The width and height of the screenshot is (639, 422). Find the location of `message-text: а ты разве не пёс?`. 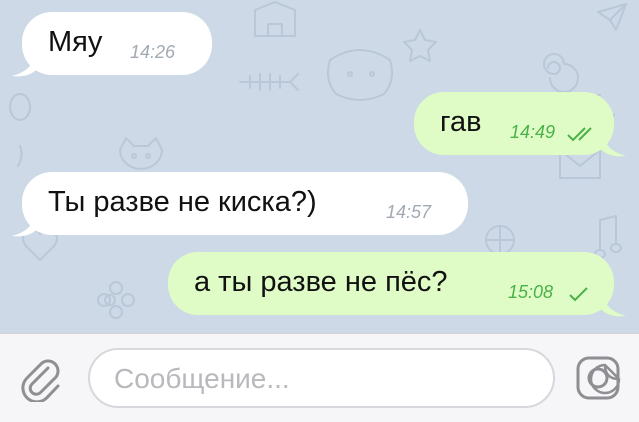

message-text: а ты разве не пёс? is located at coordinates (321, 282).